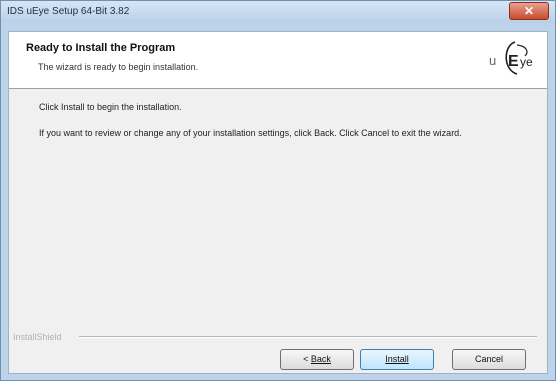  I want to click on cancel-button: Cancel, so click(489, 359).